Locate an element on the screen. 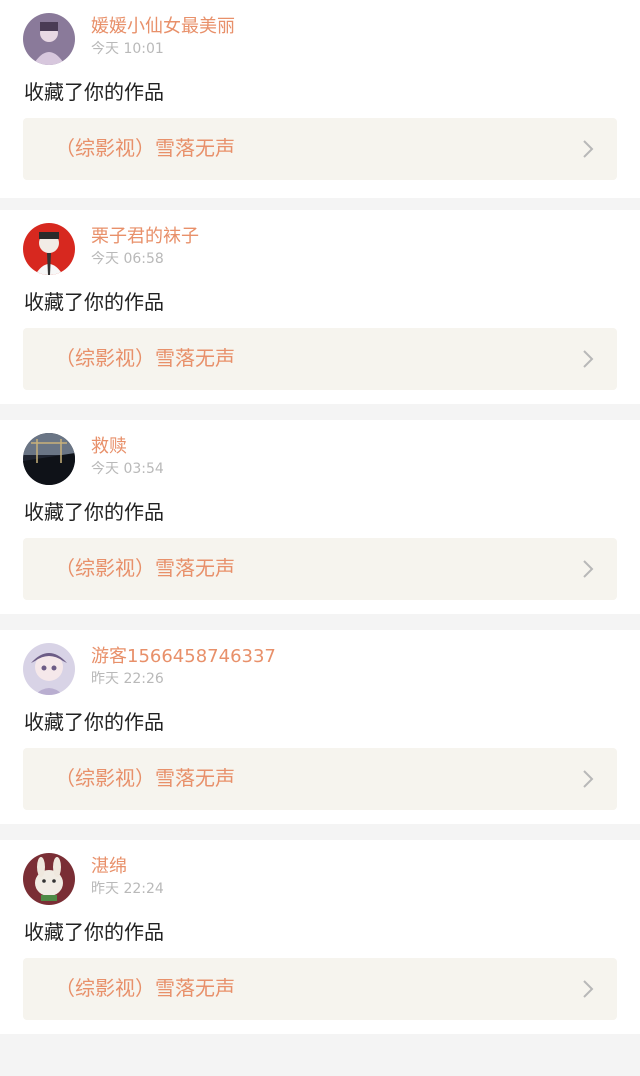 This screenshot has width=640, height=1076. username: 游客1566458746337 is located at coordinates (183, 657).